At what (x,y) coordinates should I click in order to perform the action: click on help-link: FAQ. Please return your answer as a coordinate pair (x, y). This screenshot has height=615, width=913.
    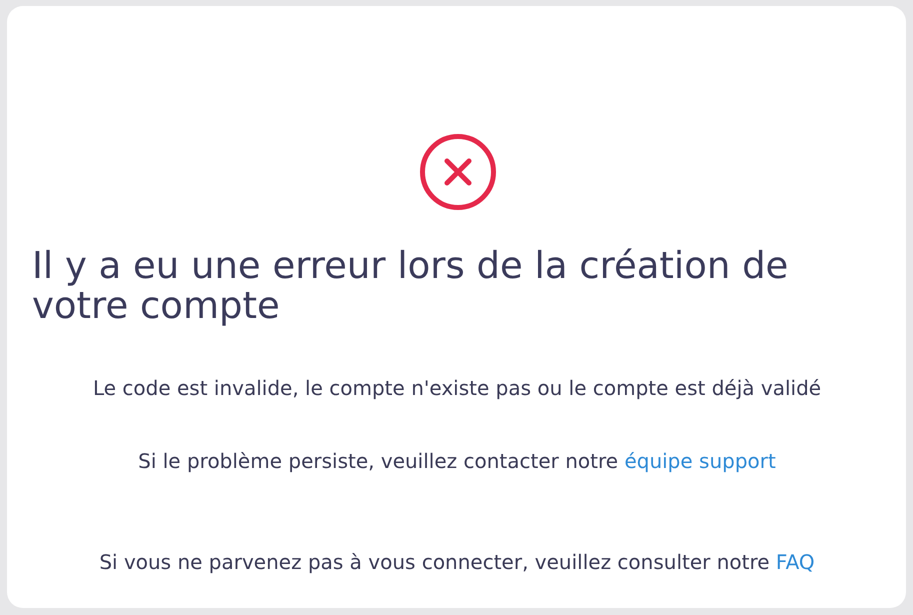
    Looking at the image, I should click on (795, 562).